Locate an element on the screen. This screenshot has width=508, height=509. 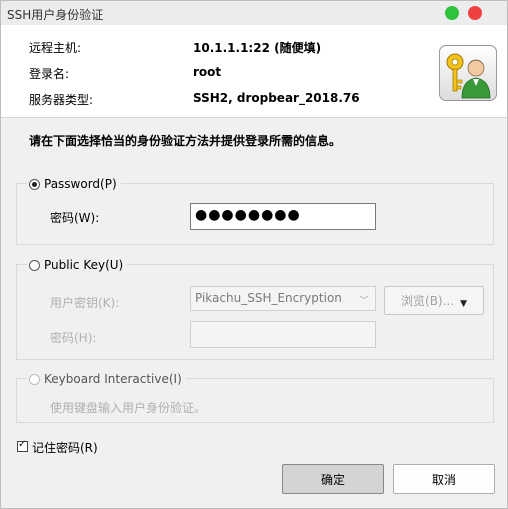
close-button is located at coordinates (475, 13).